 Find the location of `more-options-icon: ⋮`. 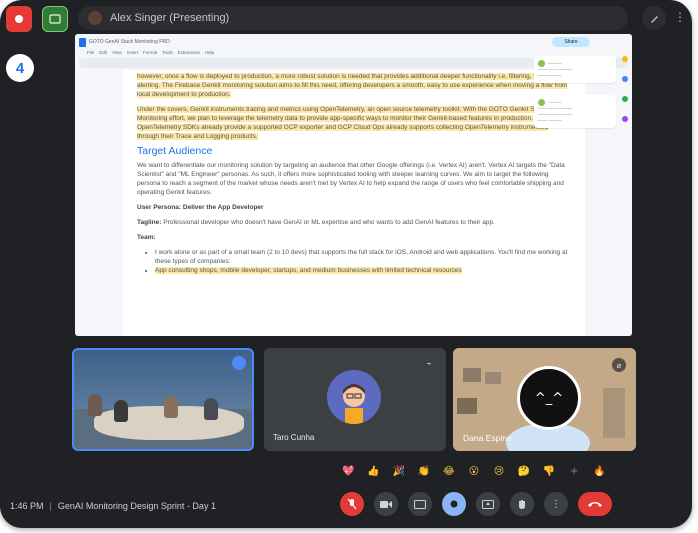

more-options-icon: ⋮ is located at coordinates (680, 17).